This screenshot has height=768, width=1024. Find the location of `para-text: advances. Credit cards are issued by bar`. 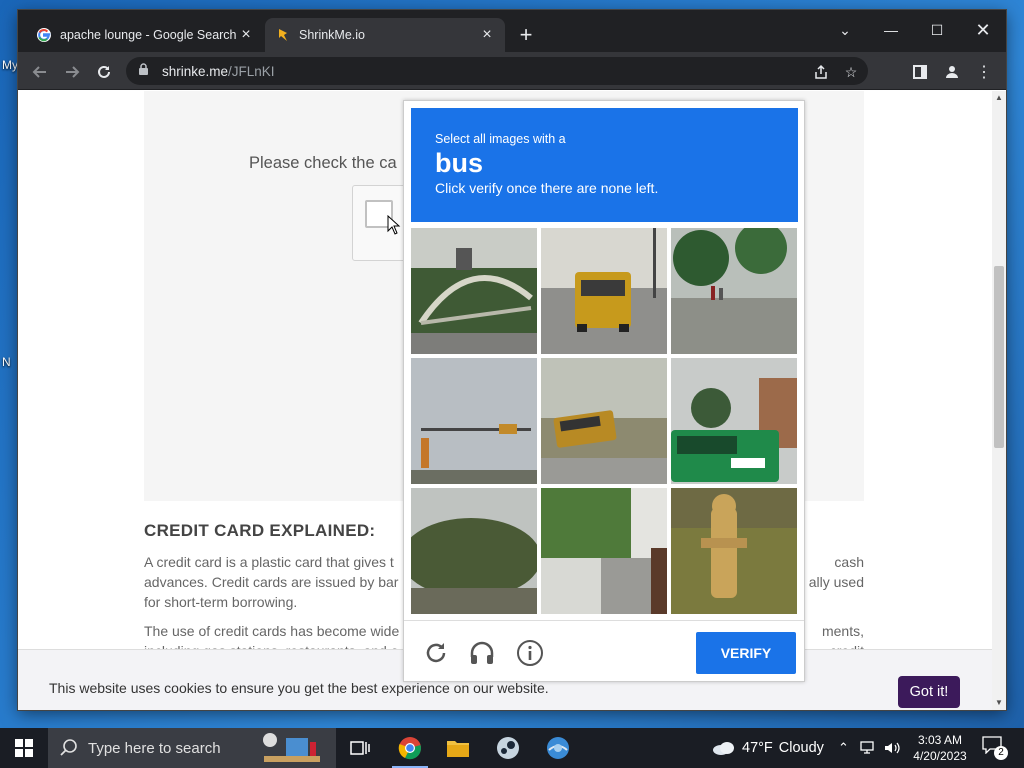

para-text: advances. Credit cards are issued by bar is located at coordinates (271, 582).